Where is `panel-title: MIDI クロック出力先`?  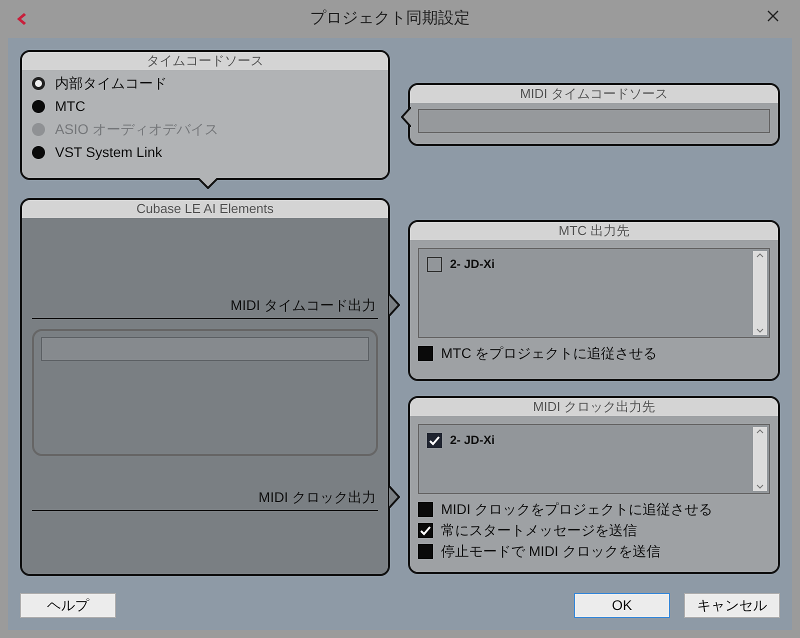
panel-title: MIDI クロック出力先 is located at coordinates (594, 407).